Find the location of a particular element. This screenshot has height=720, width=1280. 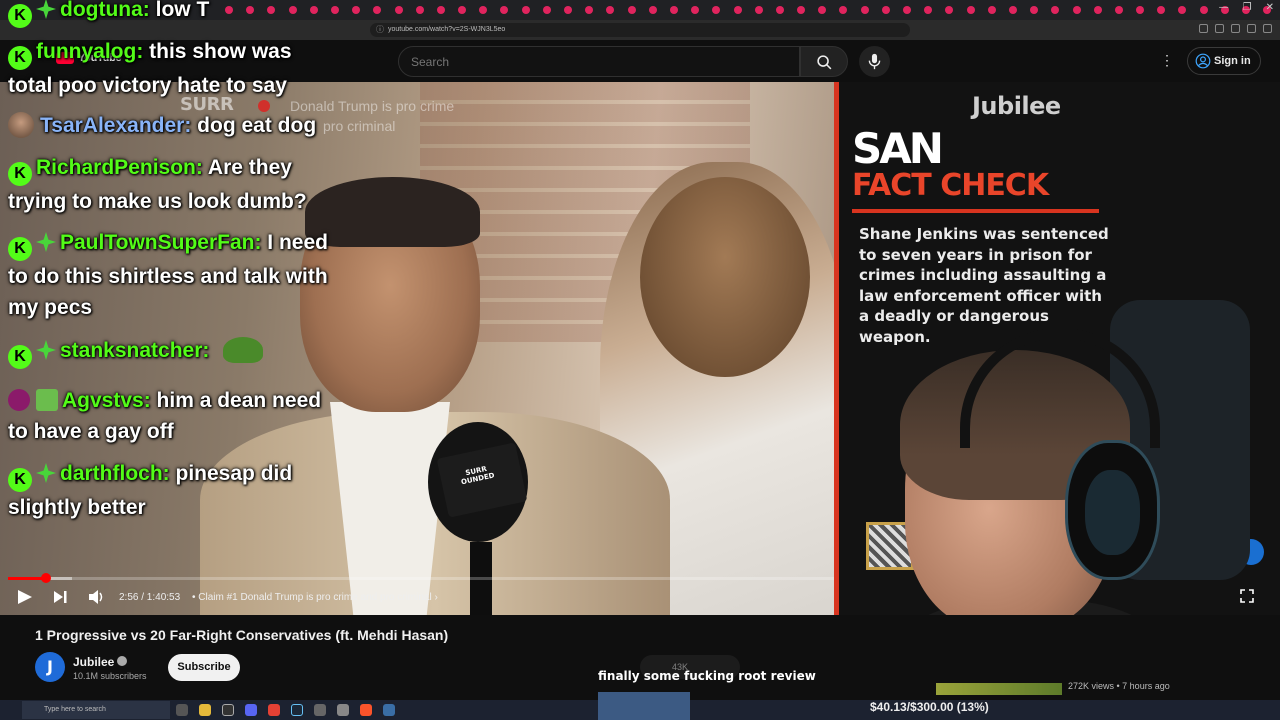

fullscreen-icon is located at coordinates (1247, 596).